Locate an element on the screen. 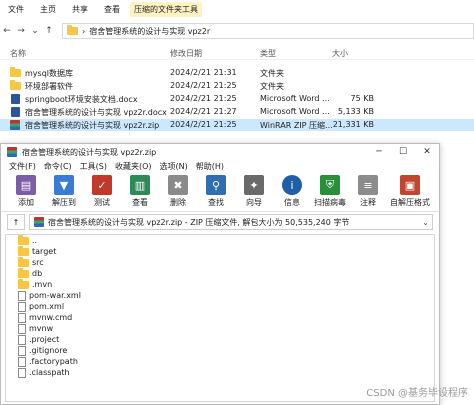 The height and width of the screenshot is (405, 474). view-button: ▥ 查看 is located at coordinates (140, 191).